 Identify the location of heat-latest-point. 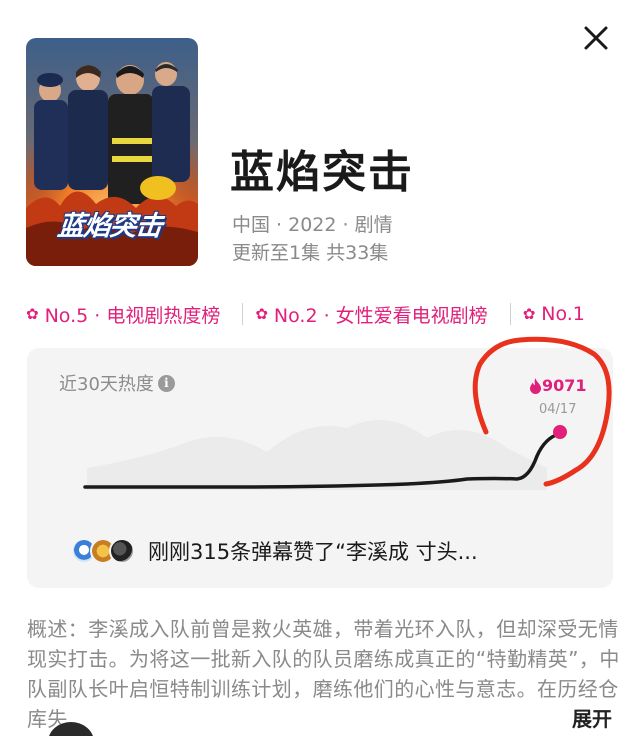
(560, 432).